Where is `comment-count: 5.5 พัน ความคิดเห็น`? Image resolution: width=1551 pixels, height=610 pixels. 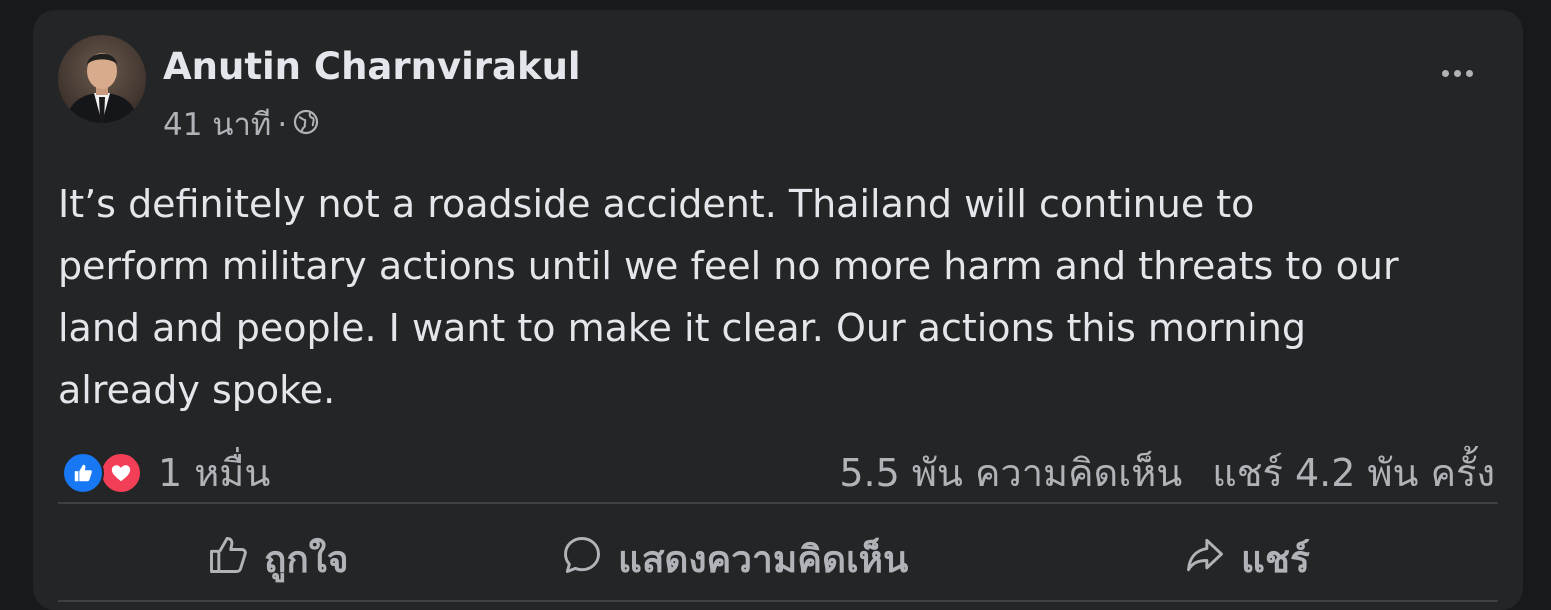 comment-count: 5.5 พัน ความคิดเห็น is located at coordinates (1010, 472).